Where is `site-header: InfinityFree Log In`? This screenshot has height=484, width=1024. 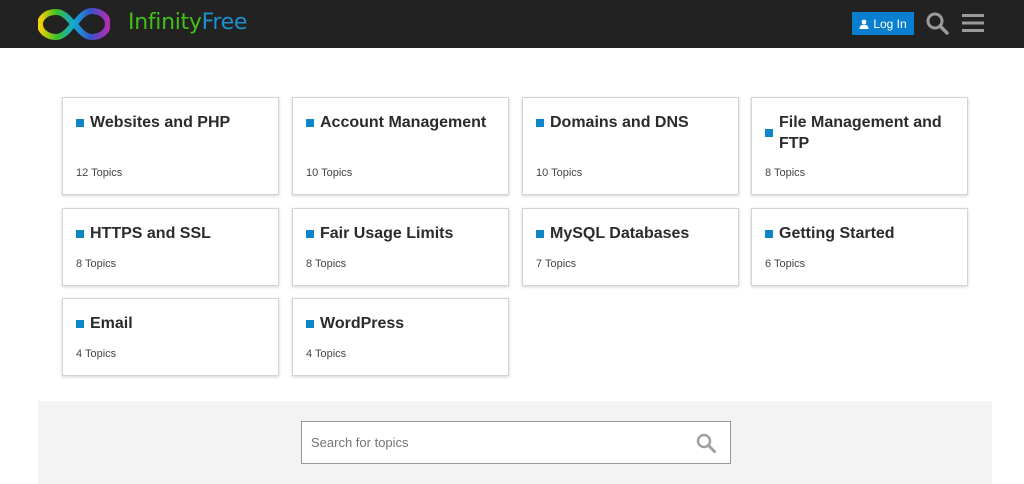 site-header: InfinityFree Log In is located at coordinates (512, 24).